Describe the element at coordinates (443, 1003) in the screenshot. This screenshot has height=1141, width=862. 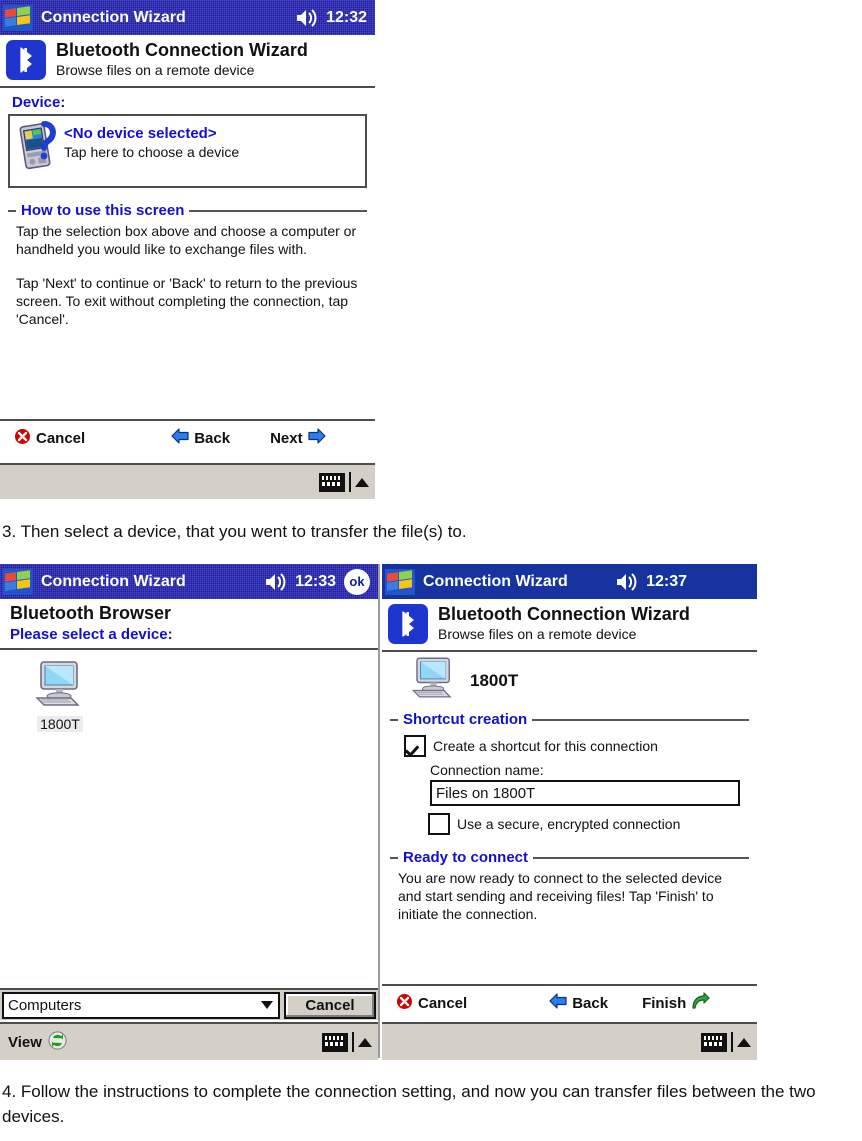
I see `cancel-label: Cancel` at that location.